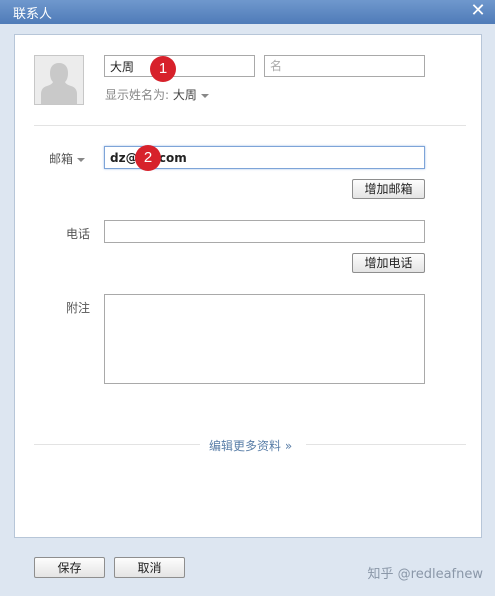 Image resolution: width=495 pixels, height=596 pixels. Describe the element at coordinates (288, 446) in the screenshot. I see `double-chevron-down-icon: »` at that location.